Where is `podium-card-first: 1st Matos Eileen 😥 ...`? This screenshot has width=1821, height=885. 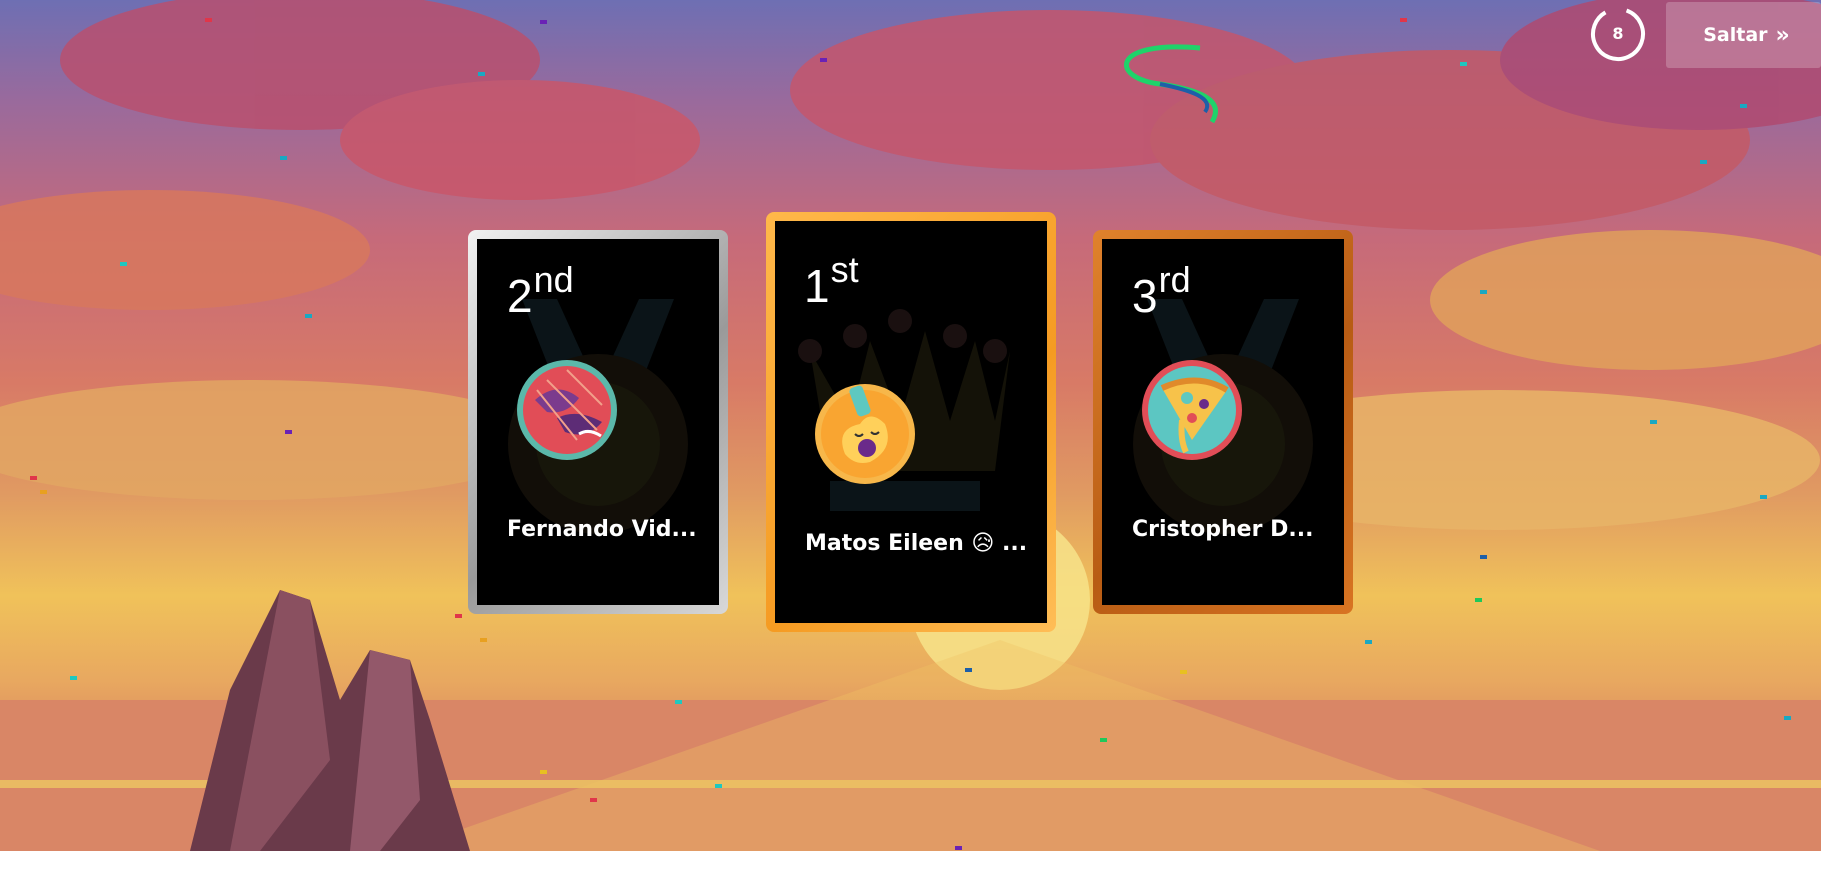 podium-card-first: 1st Matos Eileen 😥 ... is located at coordinates (911, 422).